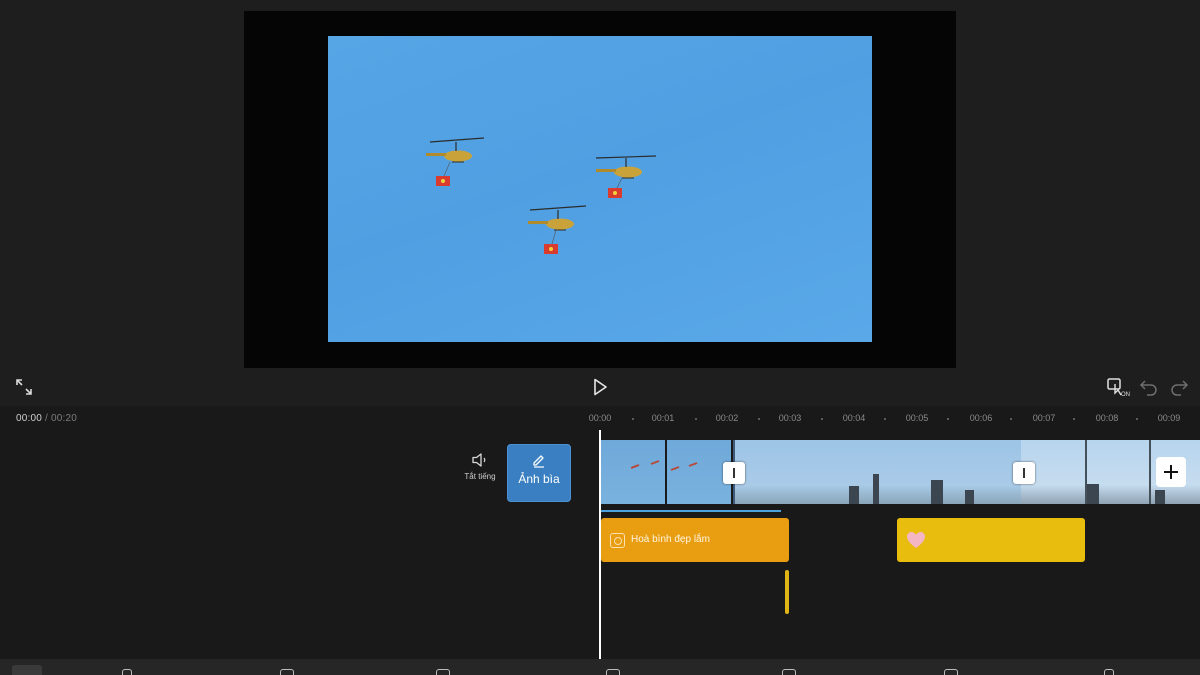 The image size is (1200, 675). What do you see at coordinates (617, 540) in the screenshot?
I see `text-style-icon` at bounding box center [617, 540].